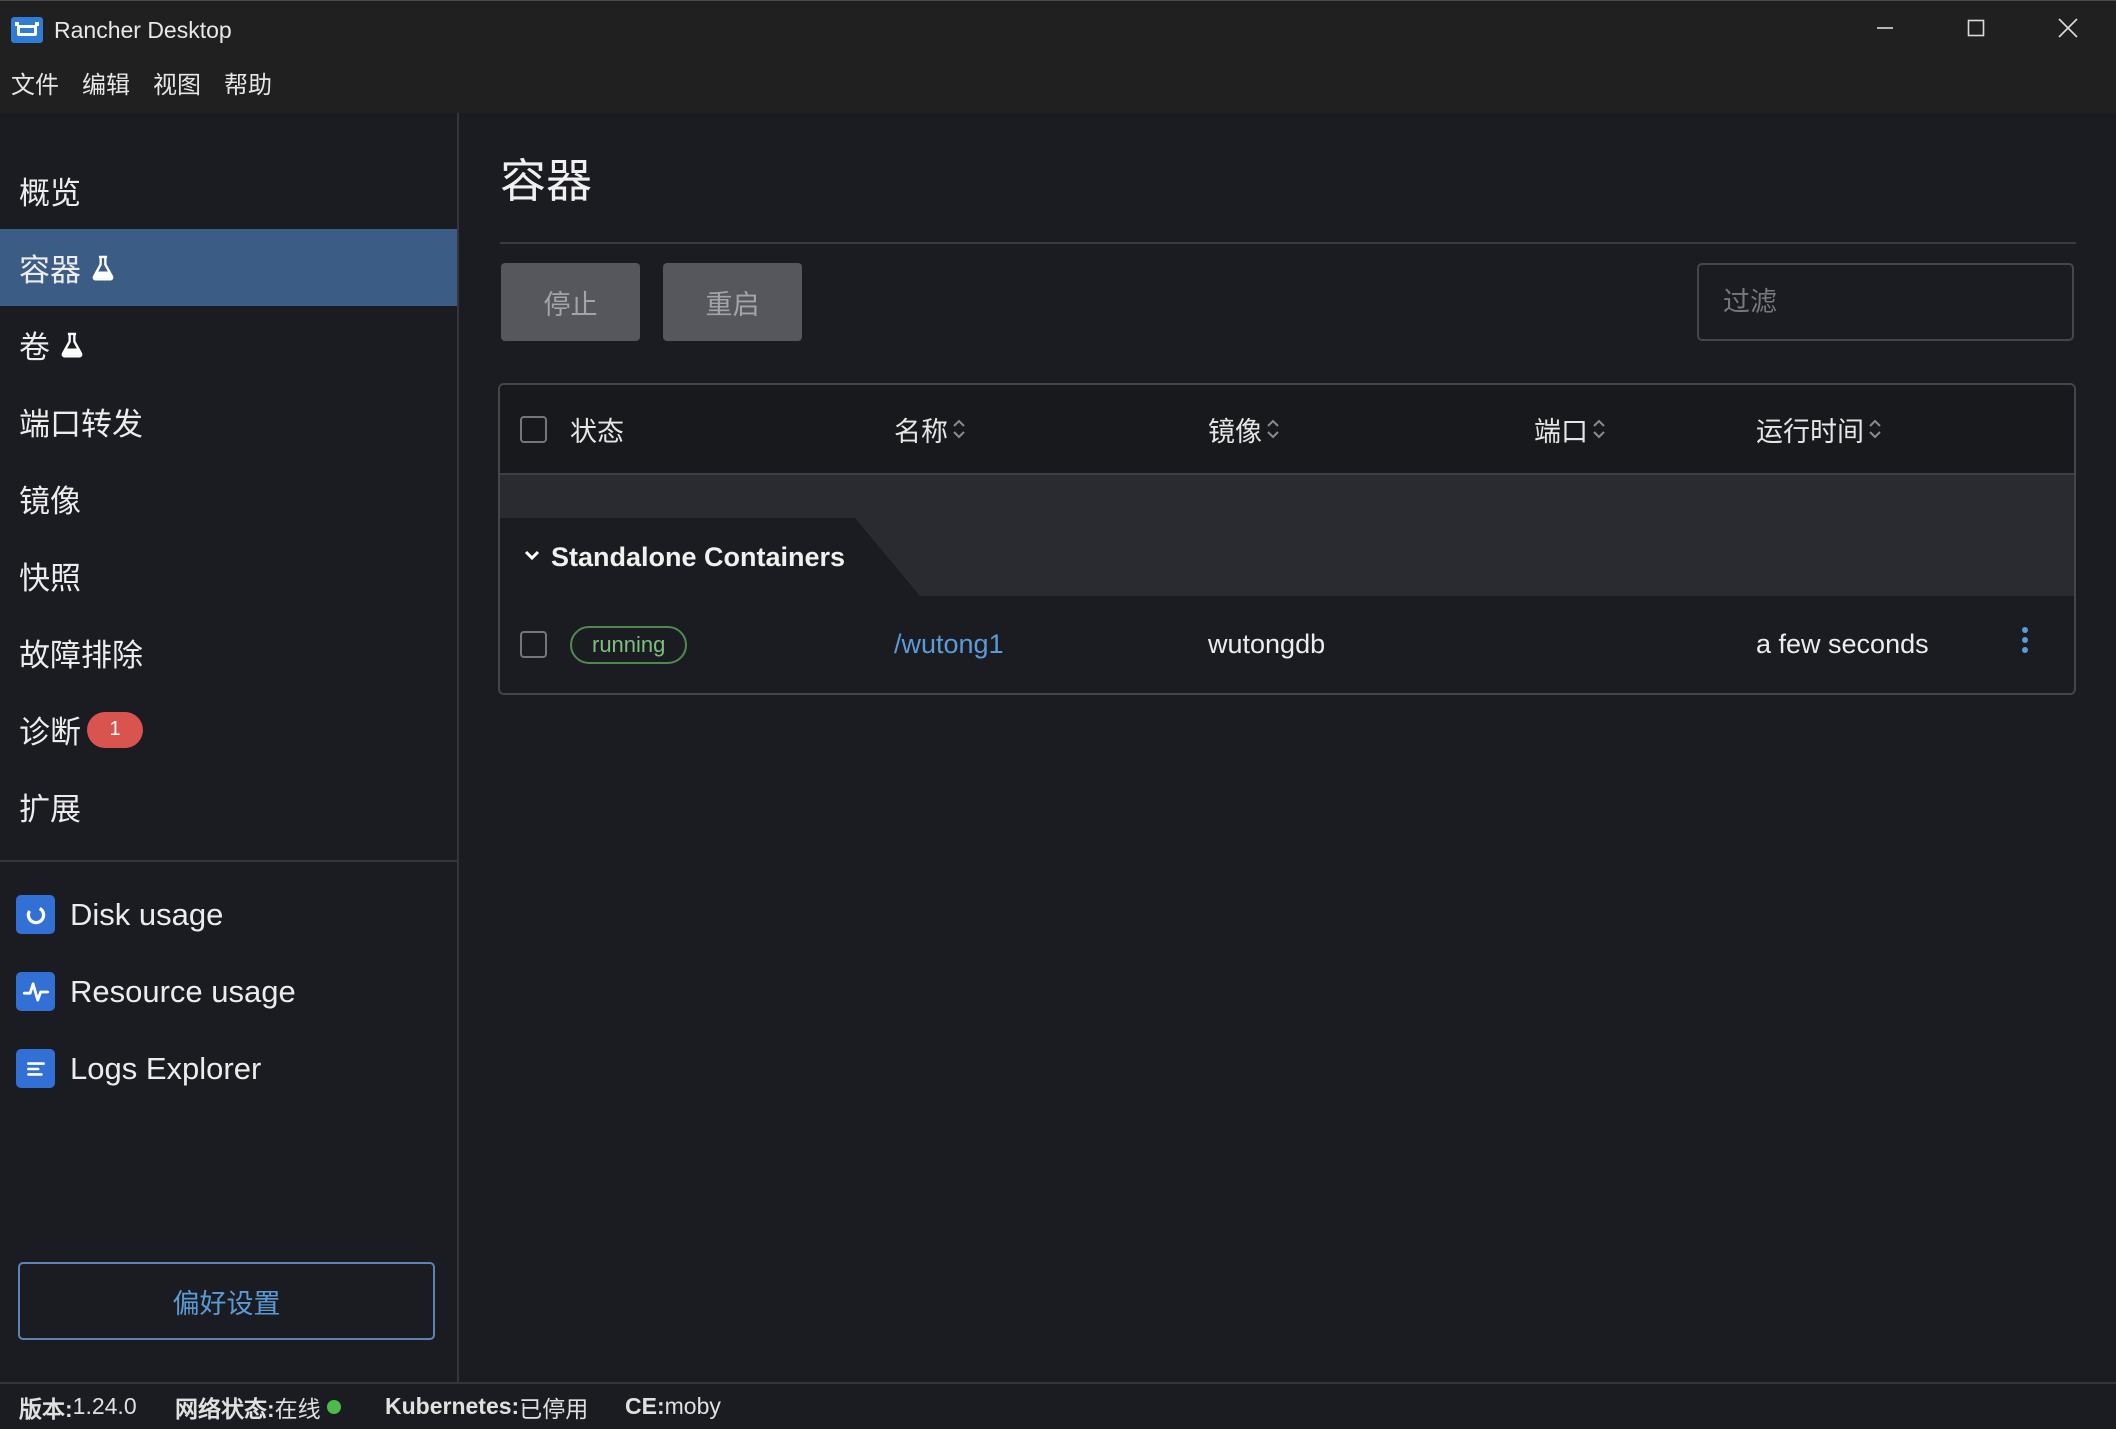  I want to click on column-label: 状态, so click(597, 431).